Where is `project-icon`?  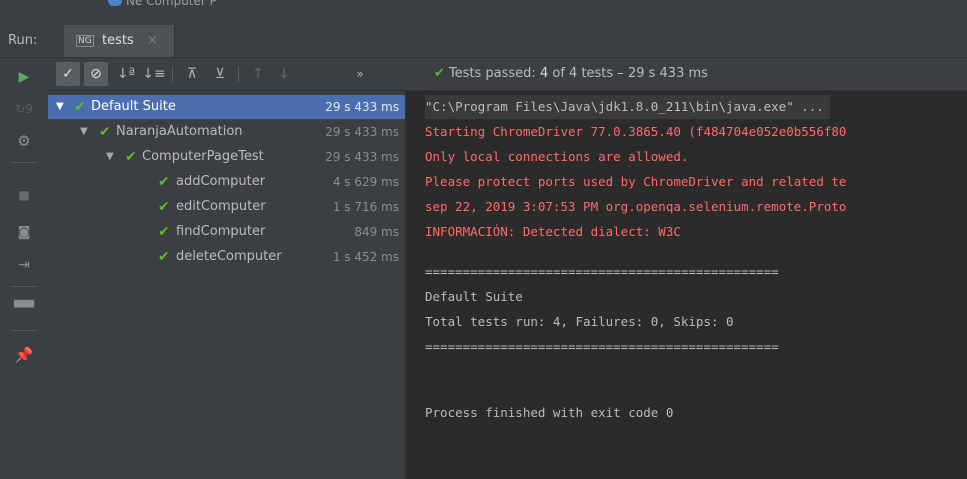 project-icon is located at coordinates (115, 3).